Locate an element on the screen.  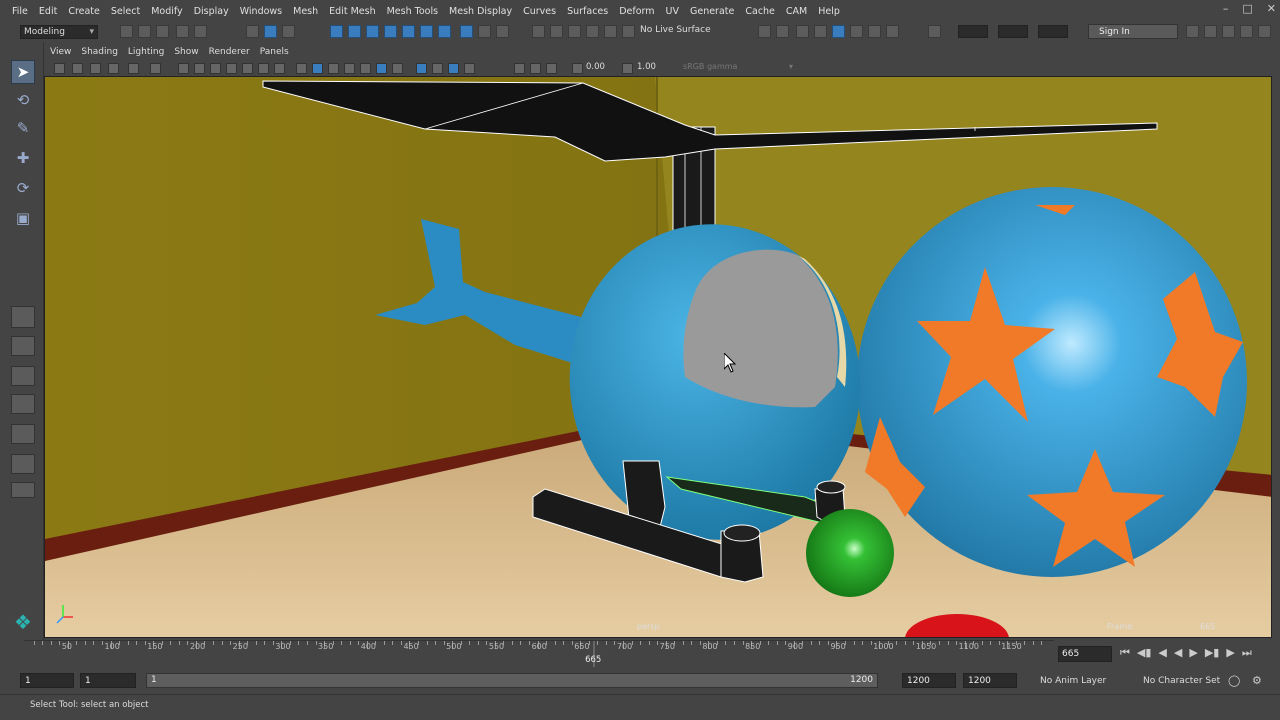
lasso-tool-icon: ⟲ is located at coordinates (23, 100).